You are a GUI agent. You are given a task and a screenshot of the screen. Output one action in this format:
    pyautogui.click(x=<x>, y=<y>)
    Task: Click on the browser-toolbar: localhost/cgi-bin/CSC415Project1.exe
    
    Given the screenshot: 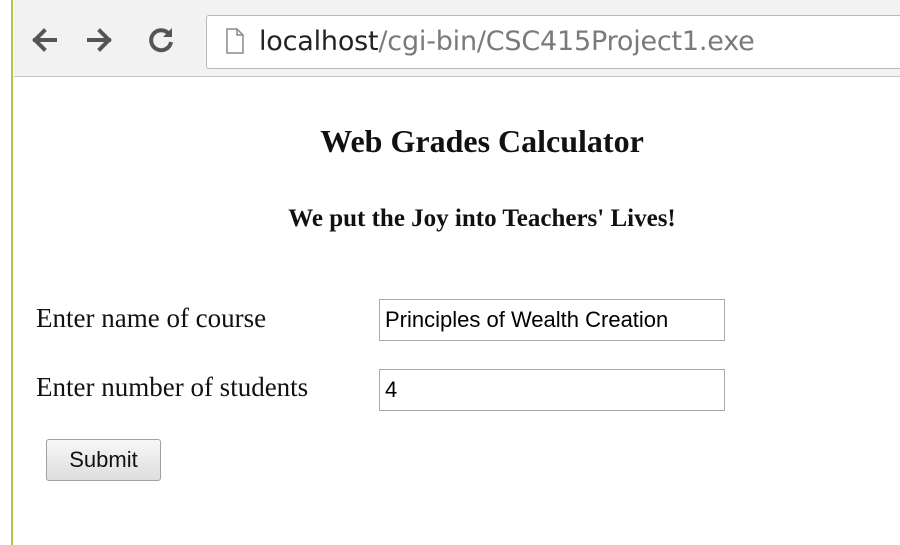 What is the action you would take?
    pyautogui.click(x=457, y=38)
    